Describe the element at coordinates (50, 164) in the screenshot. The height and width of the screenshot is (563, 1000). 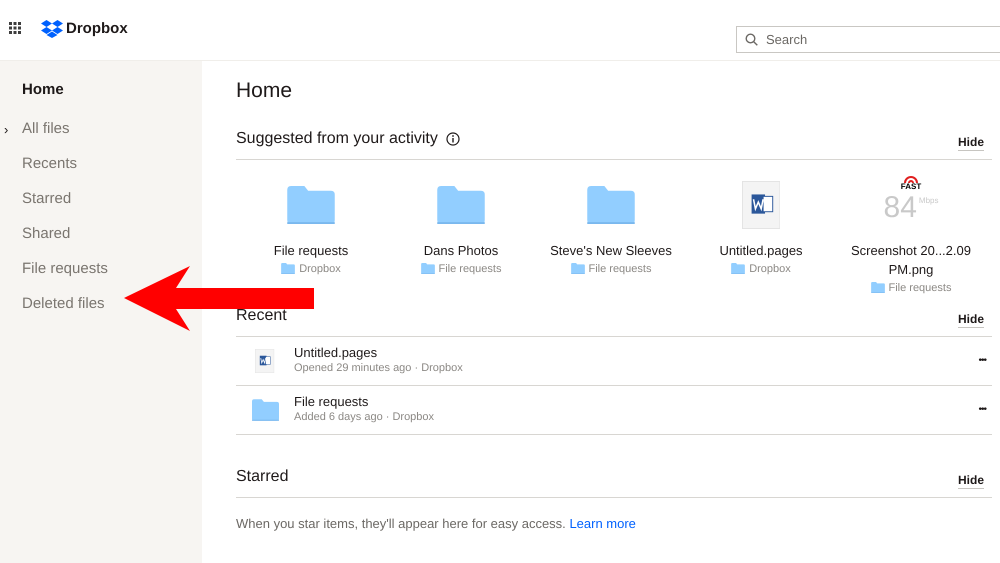
I see `sidebar-item: Recents` at that location.